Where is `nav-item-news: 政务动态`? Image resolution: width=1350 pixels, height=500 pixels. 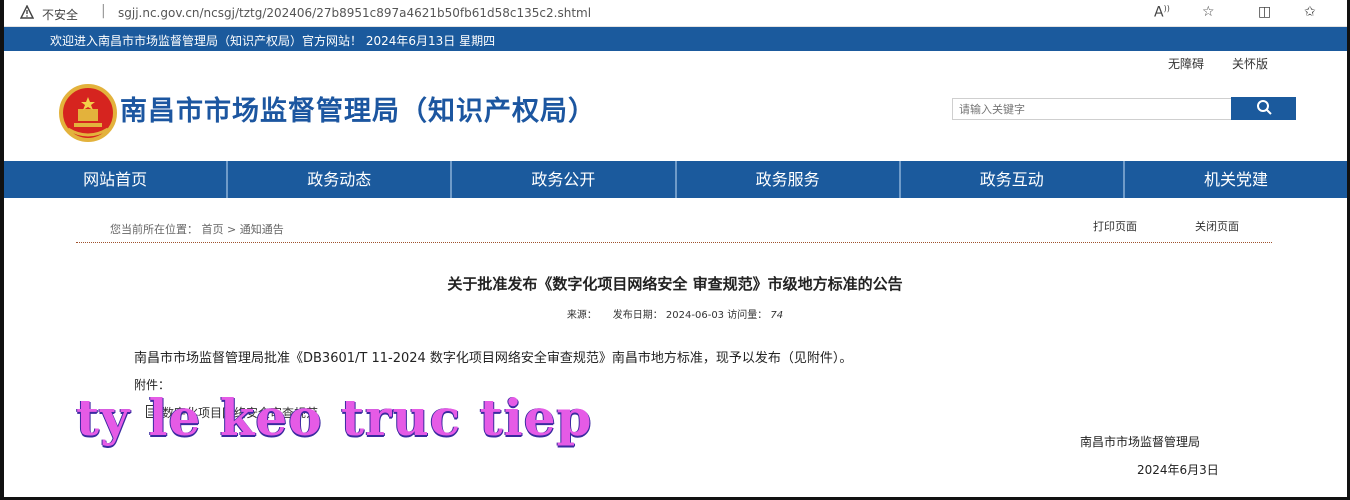
nav-item-news: 政务动态 is located at coordinates (340, 179).